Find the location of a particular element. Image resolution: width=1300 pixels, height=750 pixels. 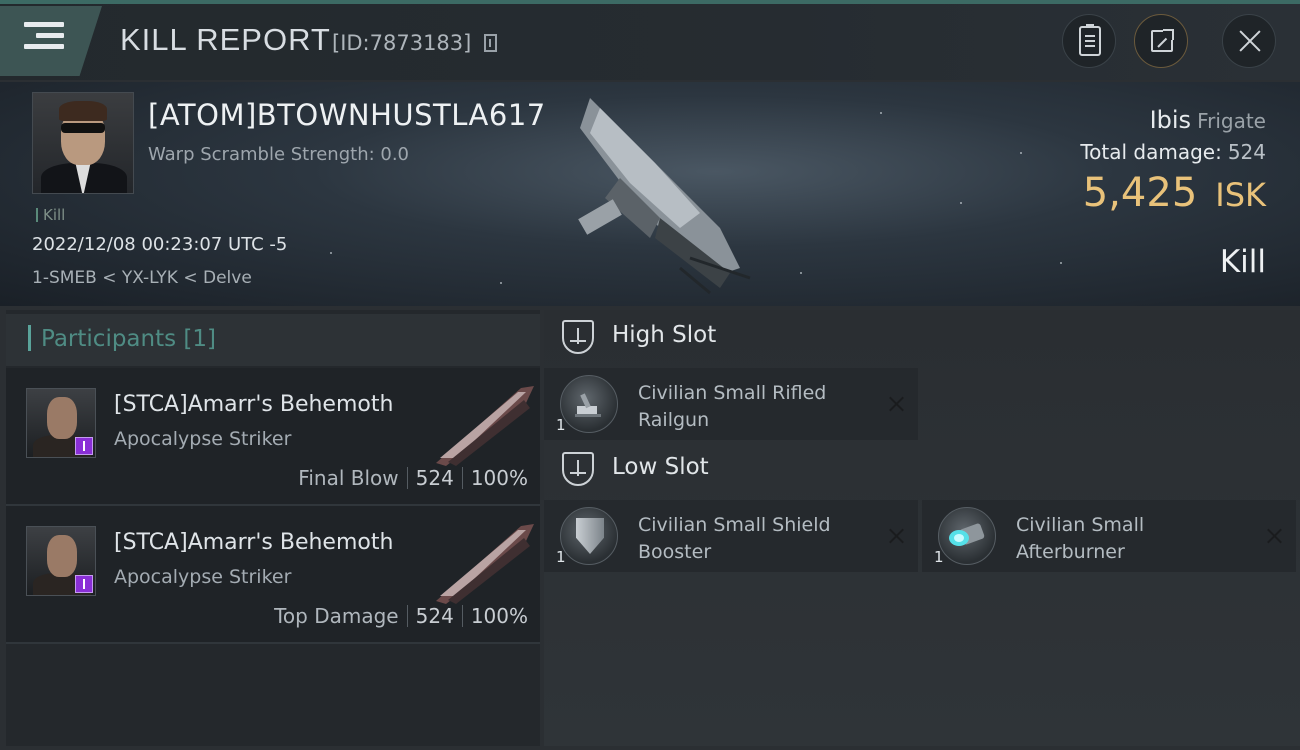

victim-name: [ATOM]BTOWNHUSTLA617 is located at coordinates (347, 115).